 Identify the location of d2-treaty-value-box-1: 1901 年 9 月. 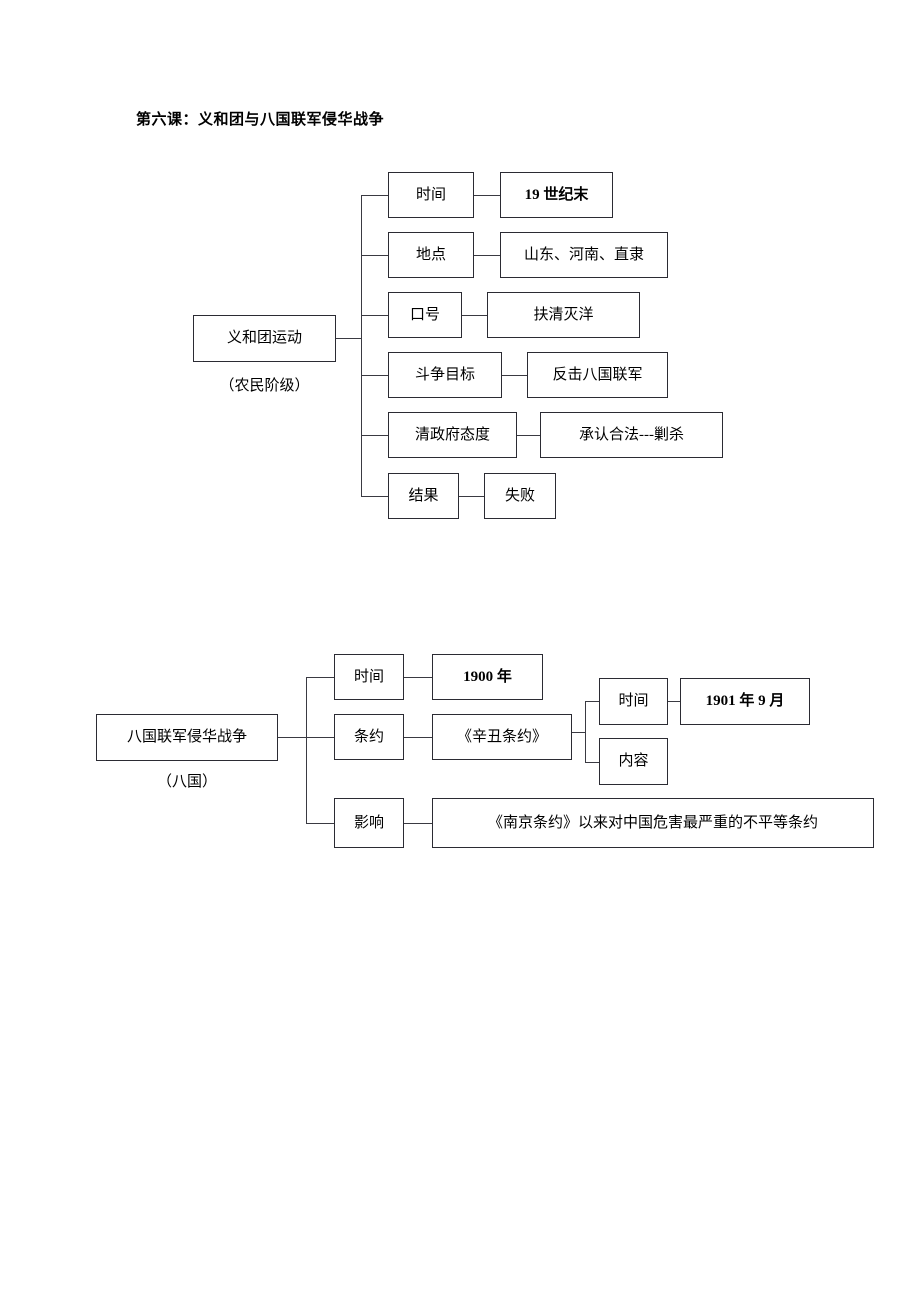
(745, 701).